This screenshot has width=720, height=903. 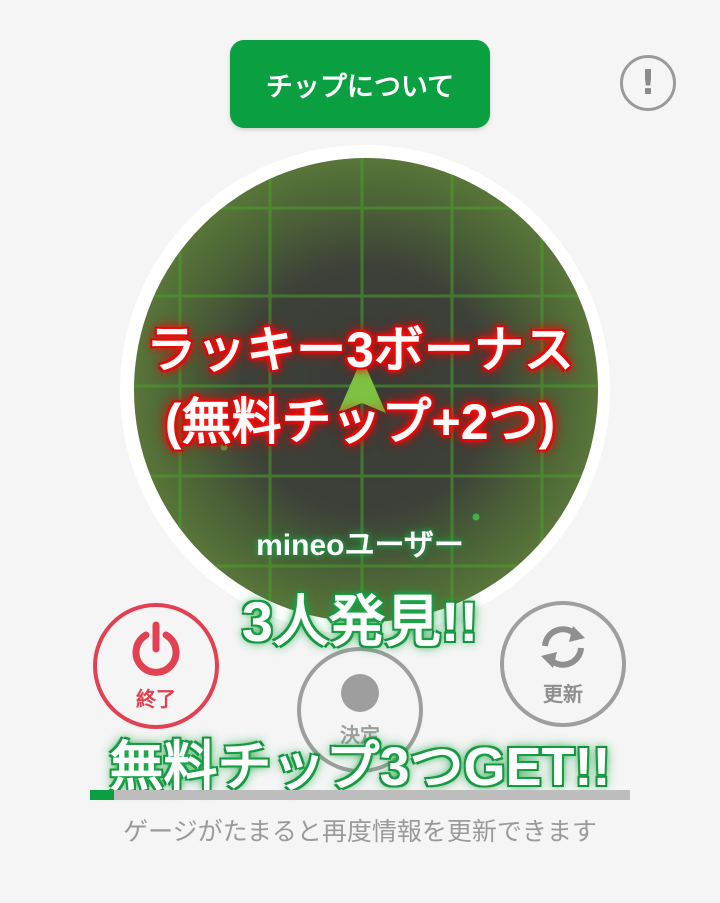 I want to click on mineo-user-label: mineoユーザー, so click(x=360, y=545).